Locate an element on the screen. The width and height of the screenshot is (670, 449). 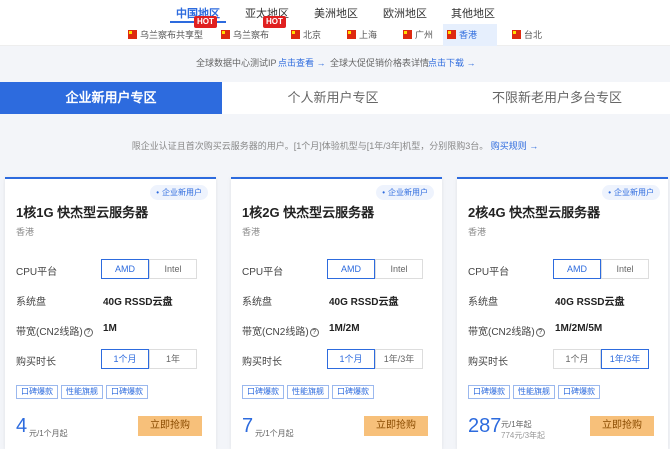
tab-americas: 美洲地区 is located at coordinates (336, 13).